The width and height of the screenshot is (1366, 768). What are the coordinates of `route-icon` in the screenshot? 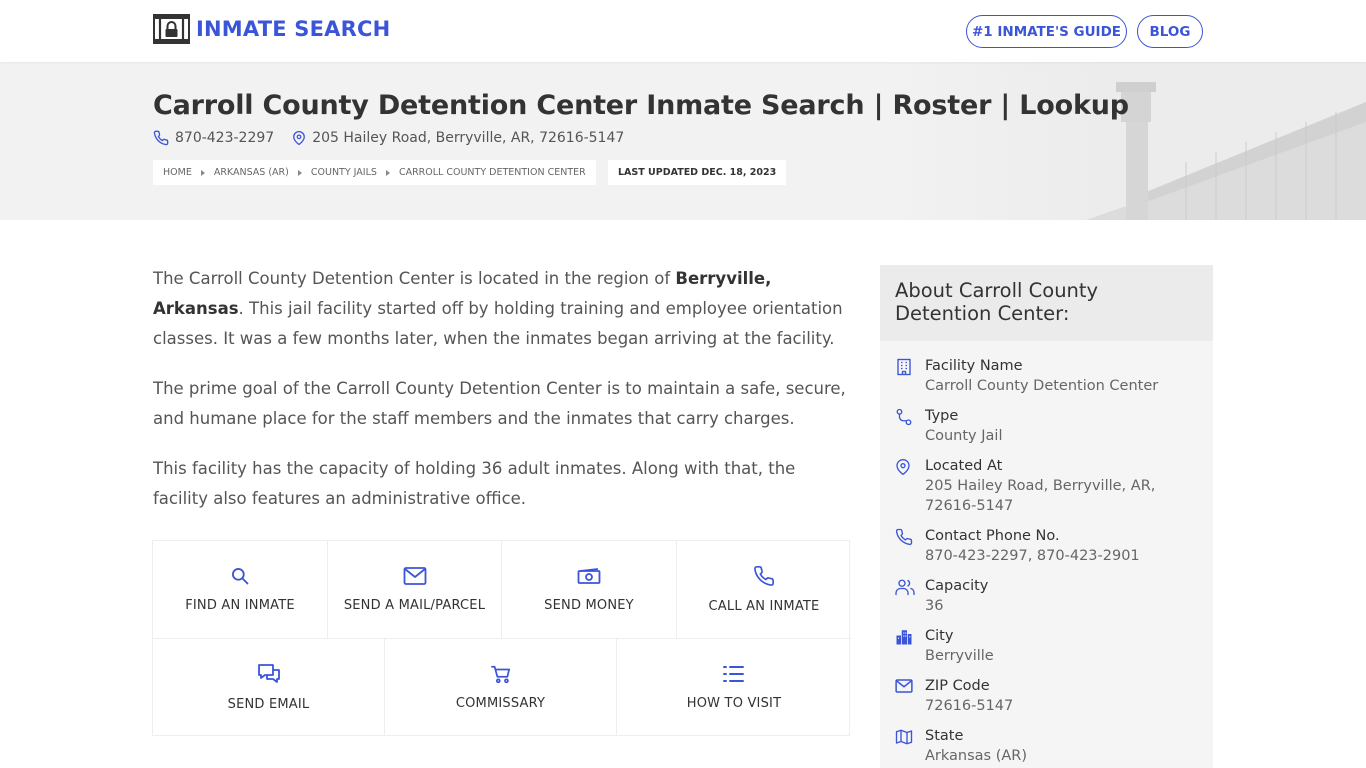 It's located at (904, 417).